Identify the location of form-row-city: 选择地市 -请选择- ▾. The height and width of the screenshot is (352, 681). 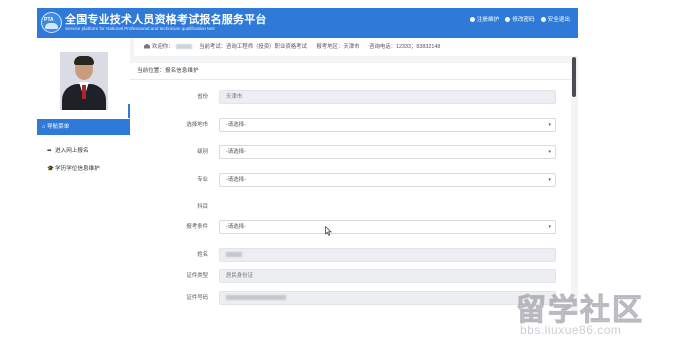
(350, 125).